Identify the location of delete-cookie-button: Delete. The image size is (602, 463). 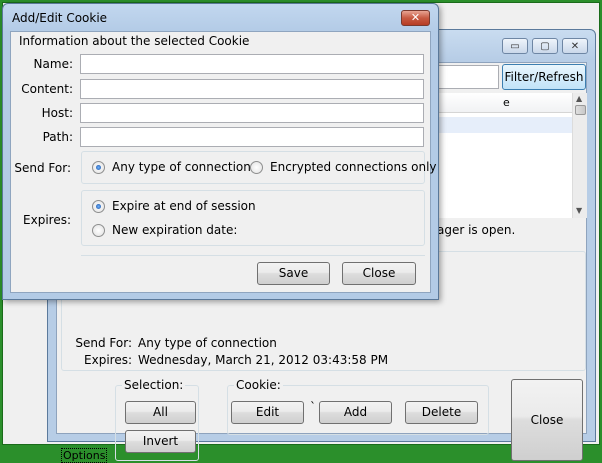
(441, 412).